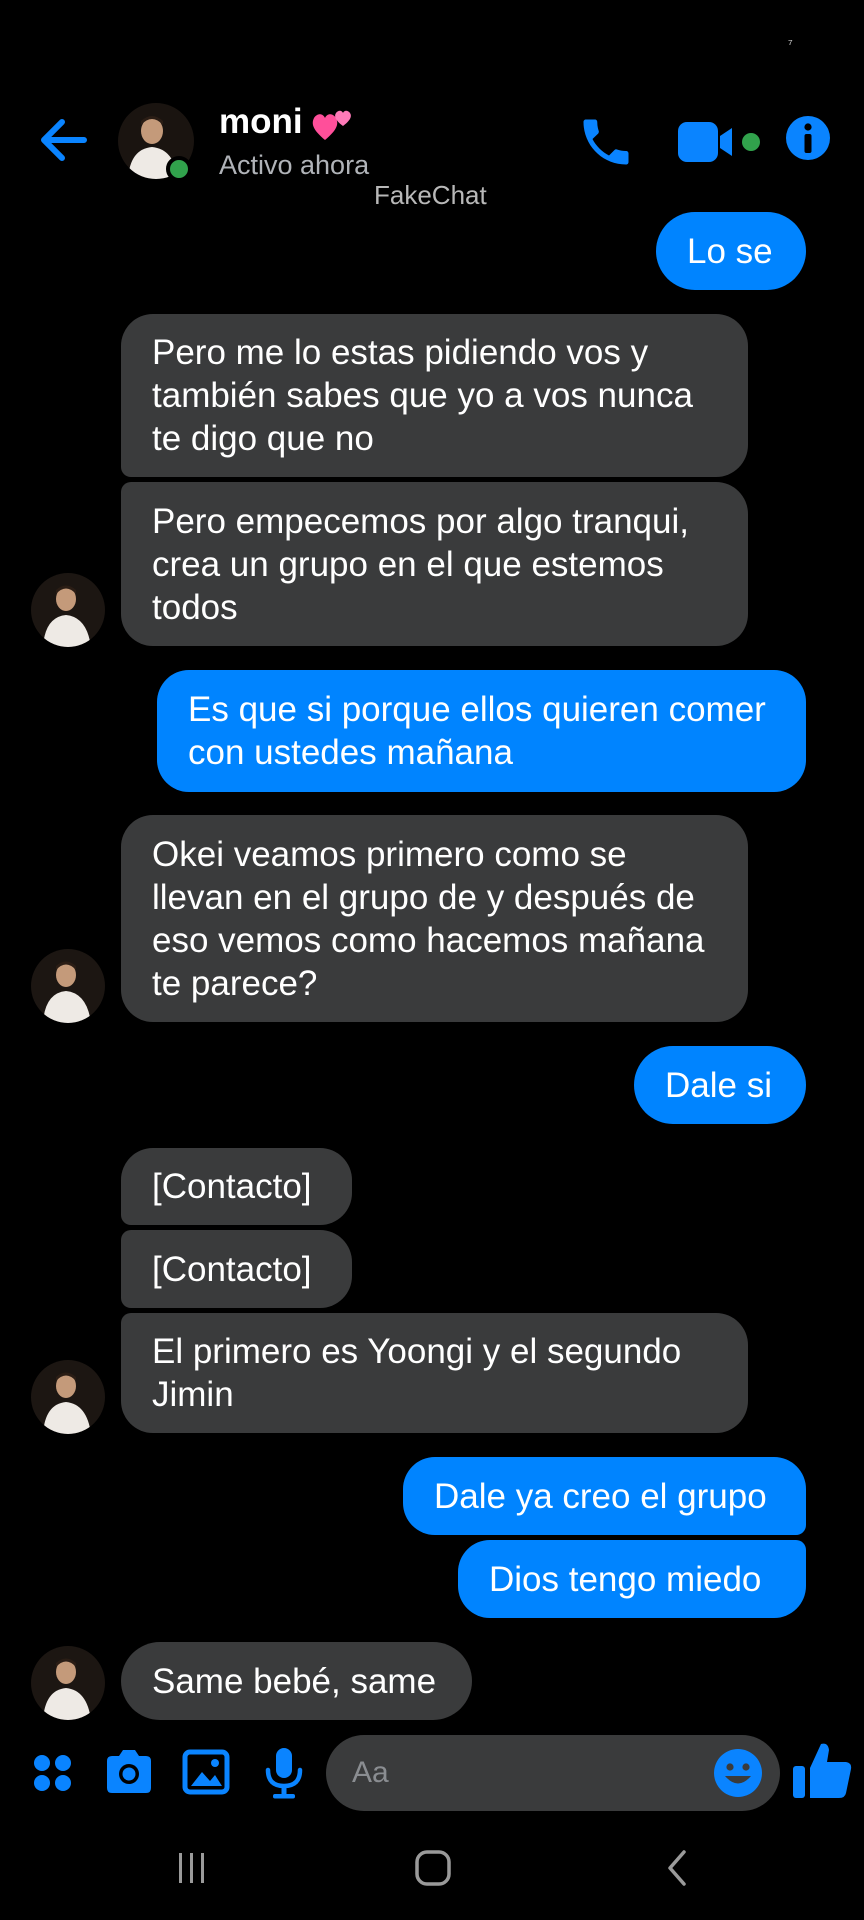 The width and height of the screenshot is (864, 1920). Describe the element at coordinates (179, 169) in the screenshot. I see `online-indicator` at that location.